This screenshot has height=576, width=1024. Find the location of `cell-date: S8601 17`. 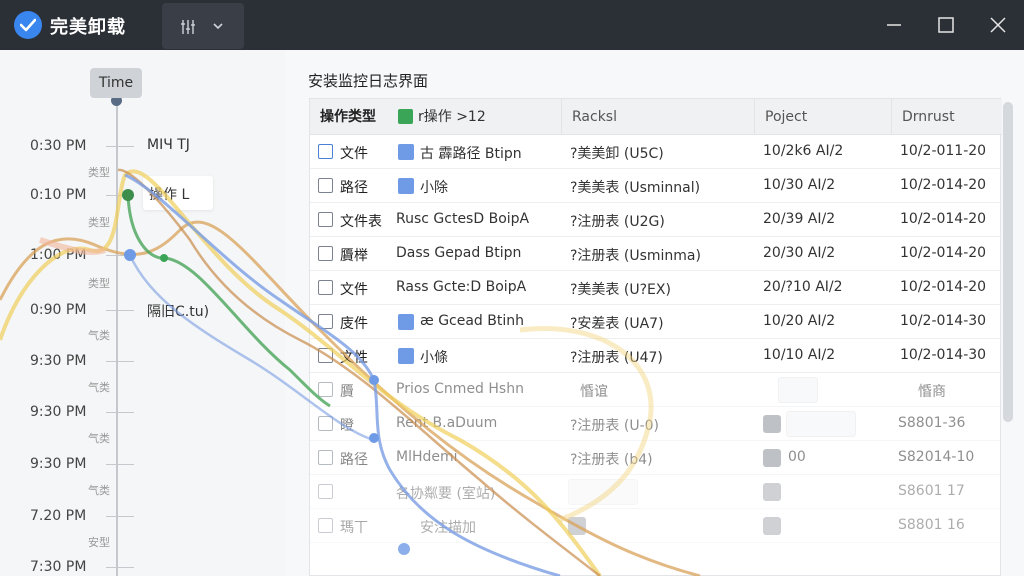

cell-date: S8601 17 is located at coordinates (931, 491).